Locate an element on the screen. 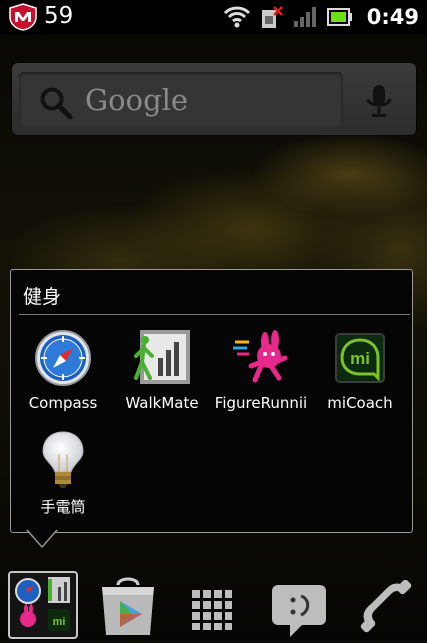 The image size is (427, 643). app-figurerunning: FigureRunnii is located at coordinates (261, 370).